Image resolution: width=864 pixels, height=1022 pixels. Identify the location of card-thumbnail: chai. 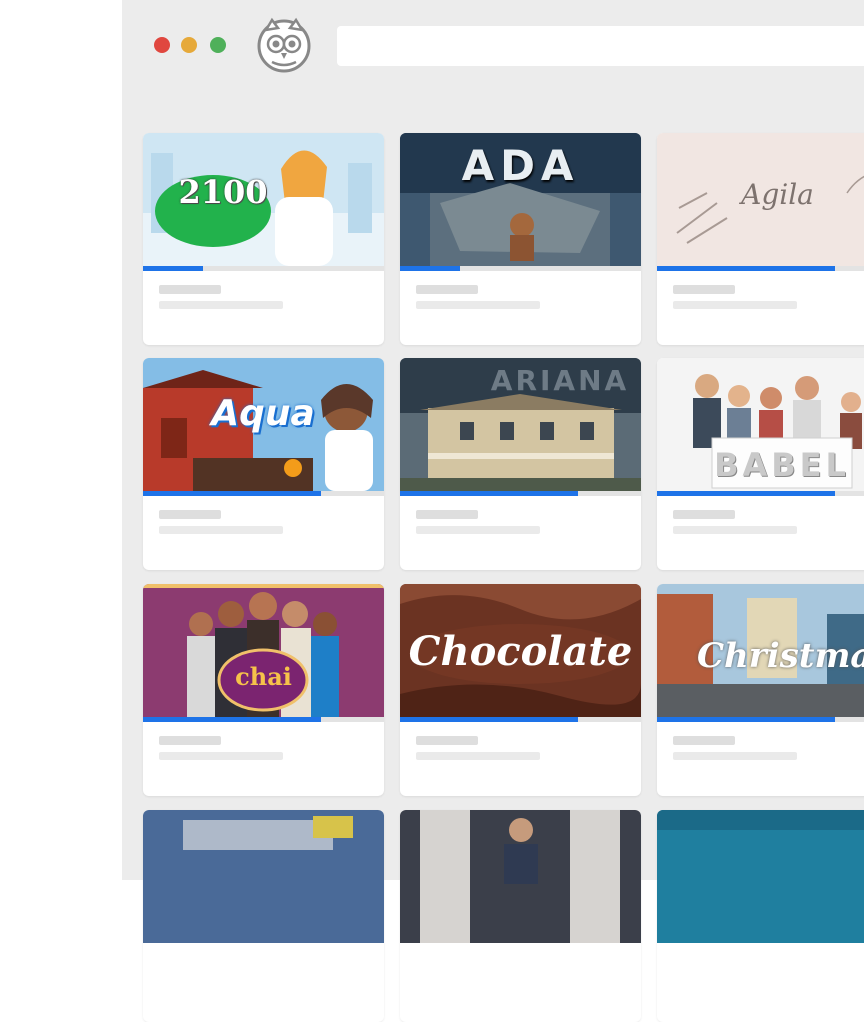
(263, 650).